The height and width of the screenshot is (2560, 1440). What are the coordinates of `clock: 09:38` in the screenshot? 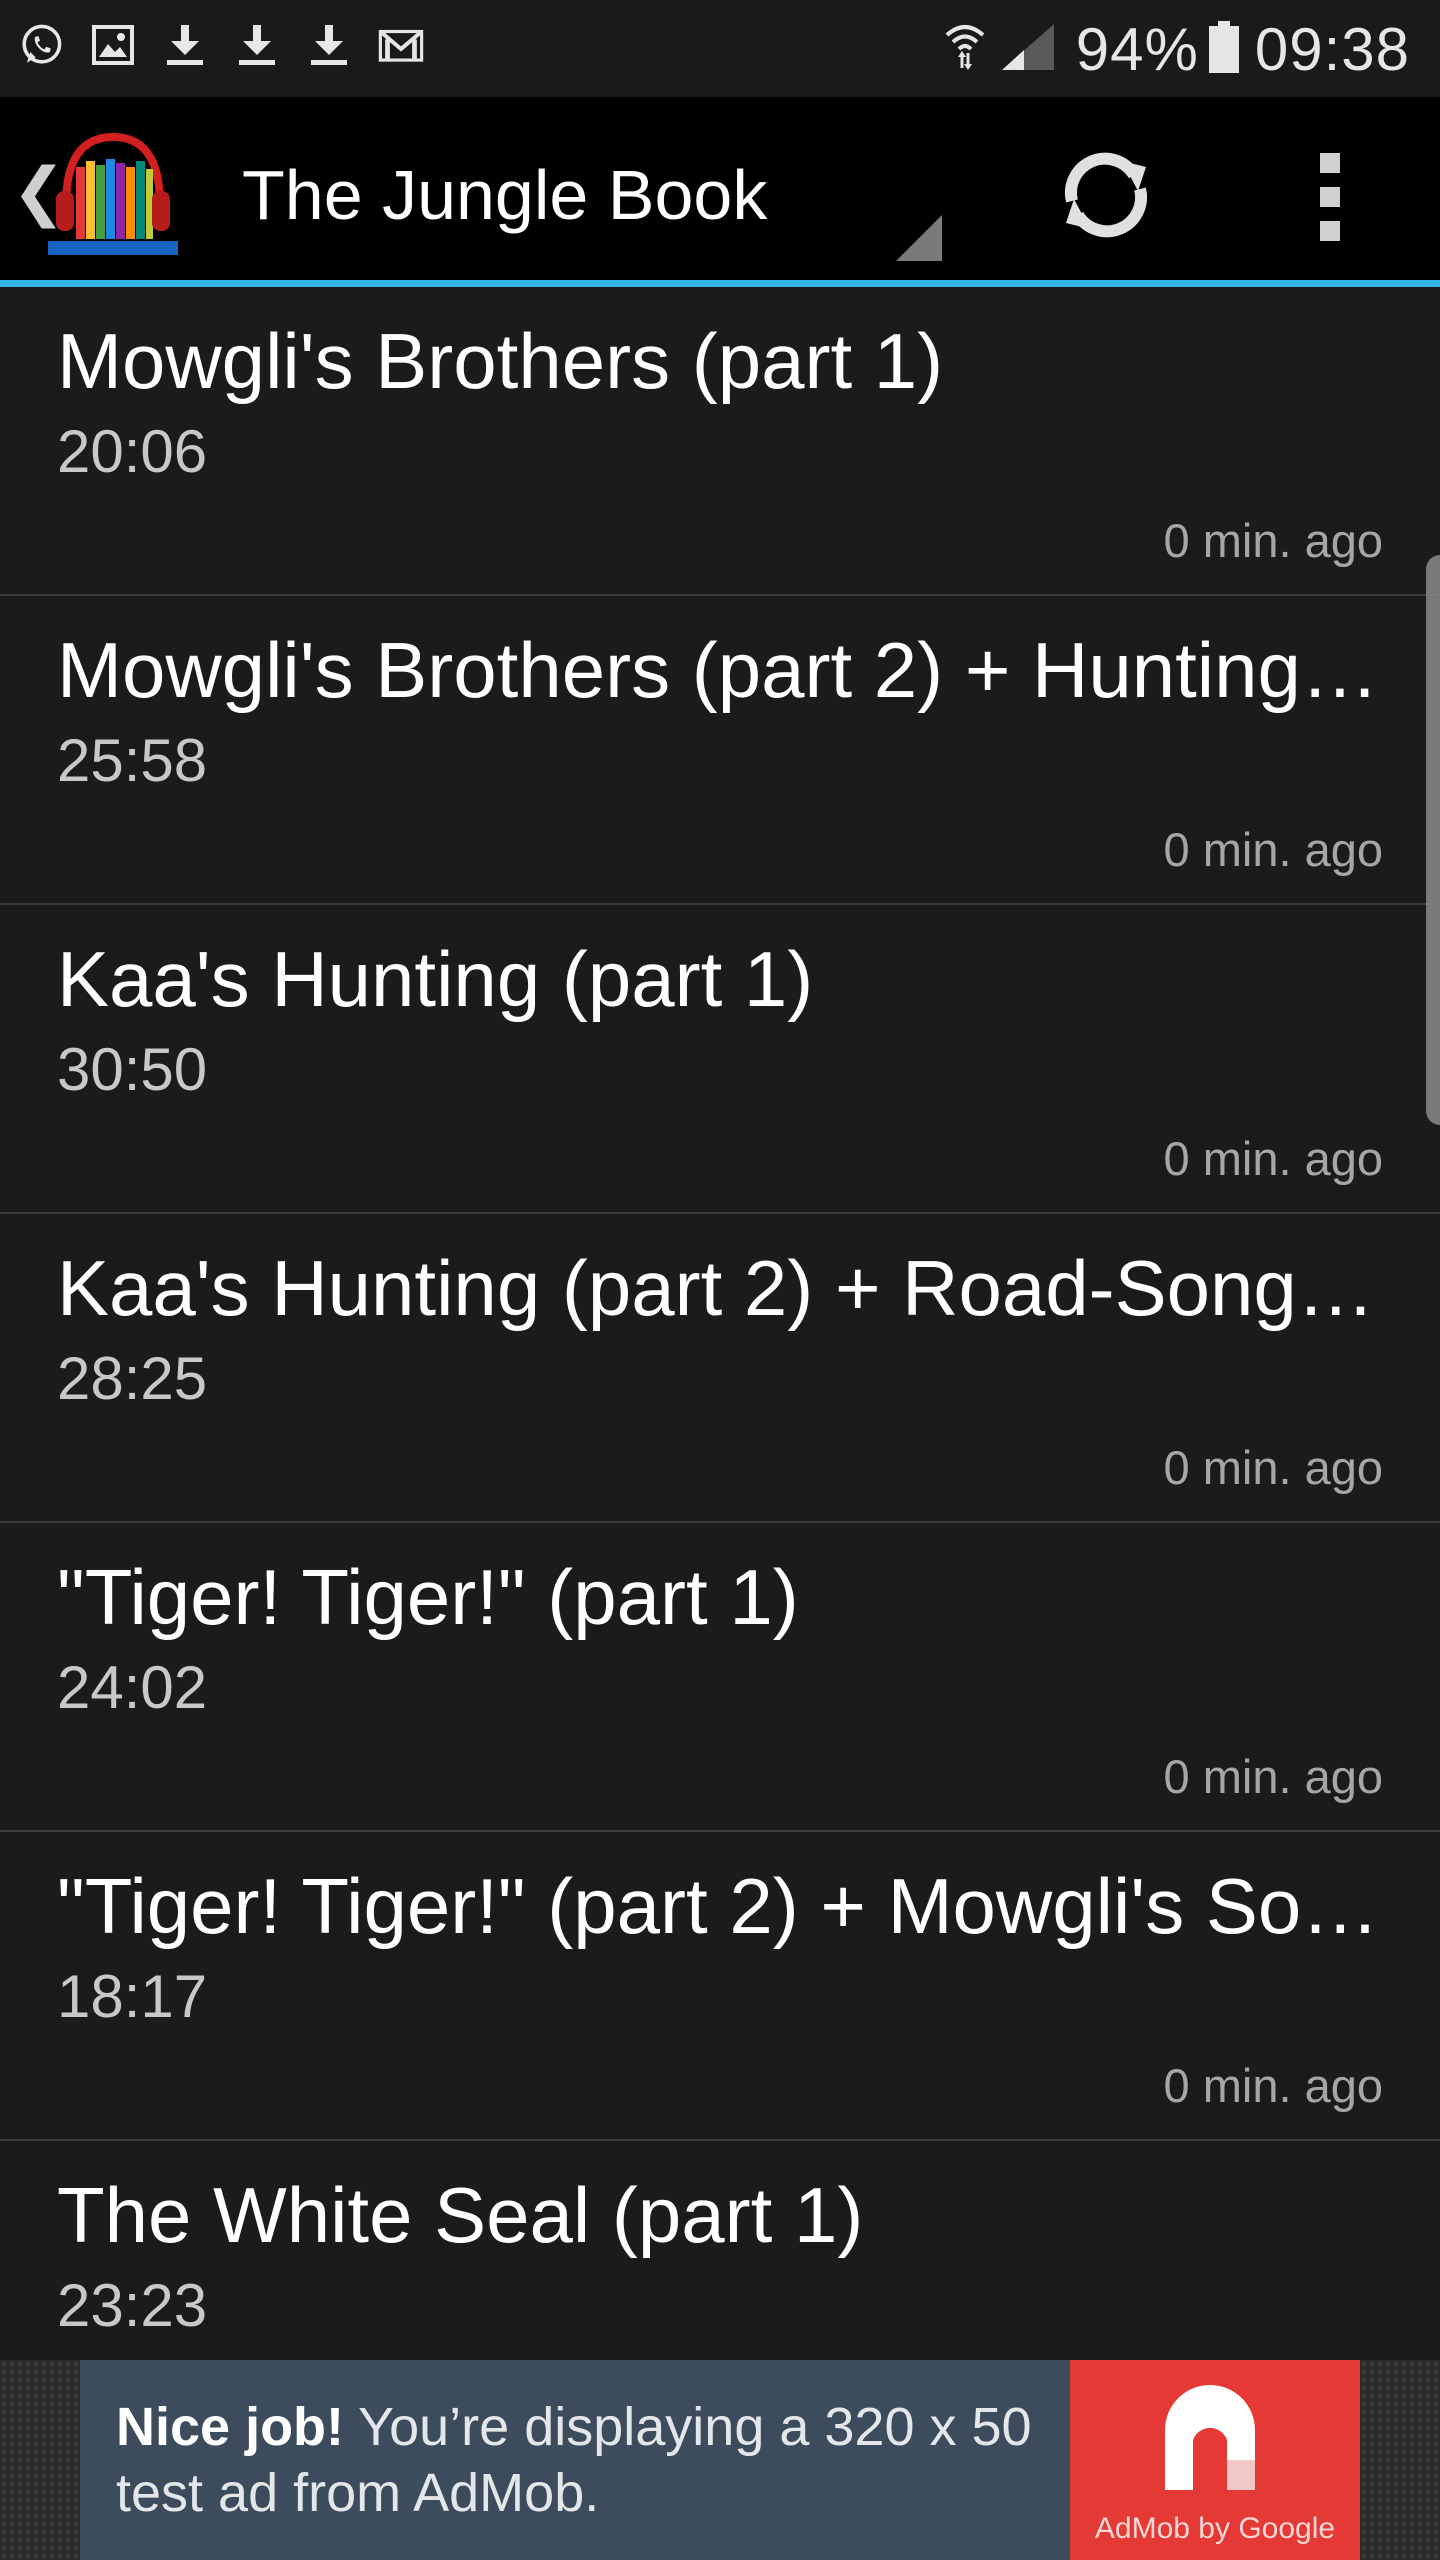 It's located at (1332, 49).